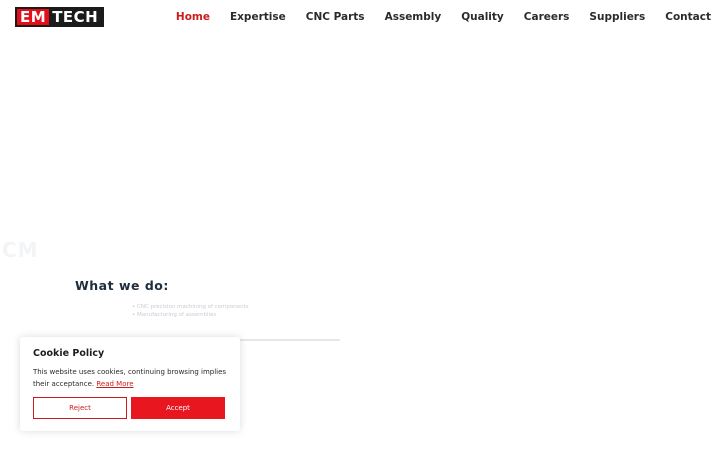 This screenshot has width=720, height=450. What do you see at coordinates (178, 408) in the screenshot?
I see `accept-button: Accept` at bounding box center [178, 408].